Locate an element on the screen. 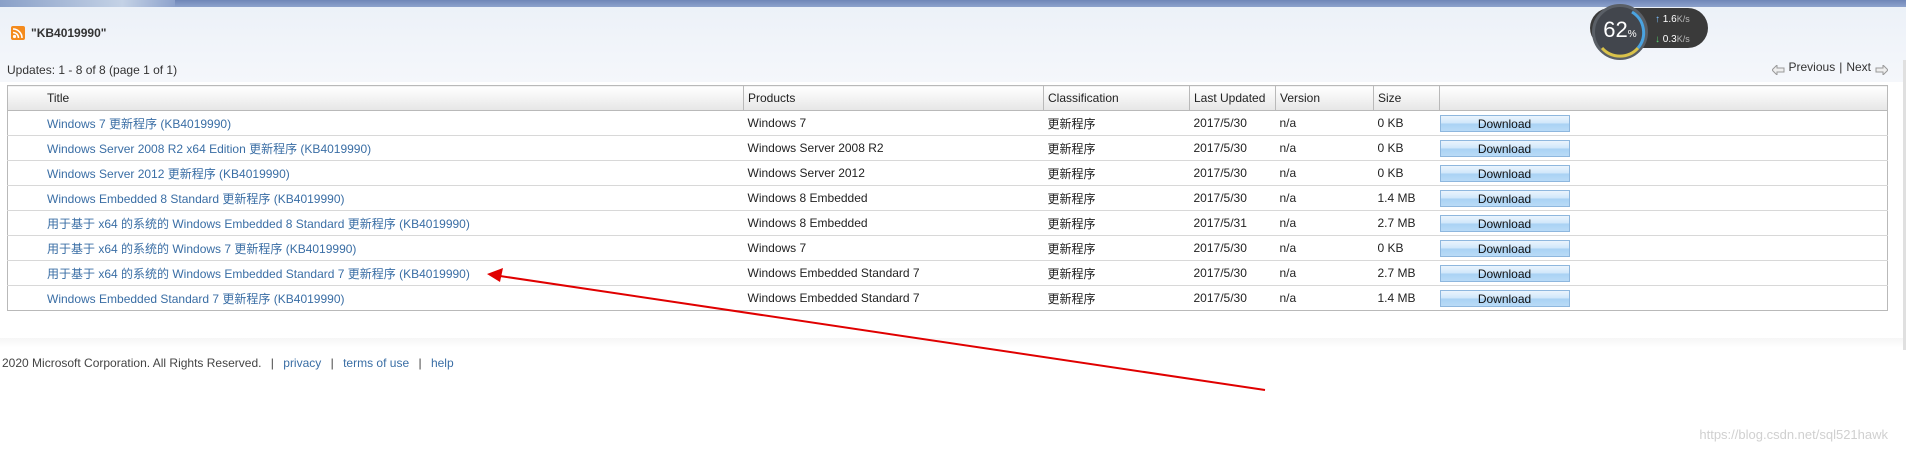  privacy-link: privacy is located at coordinates (302, 363).